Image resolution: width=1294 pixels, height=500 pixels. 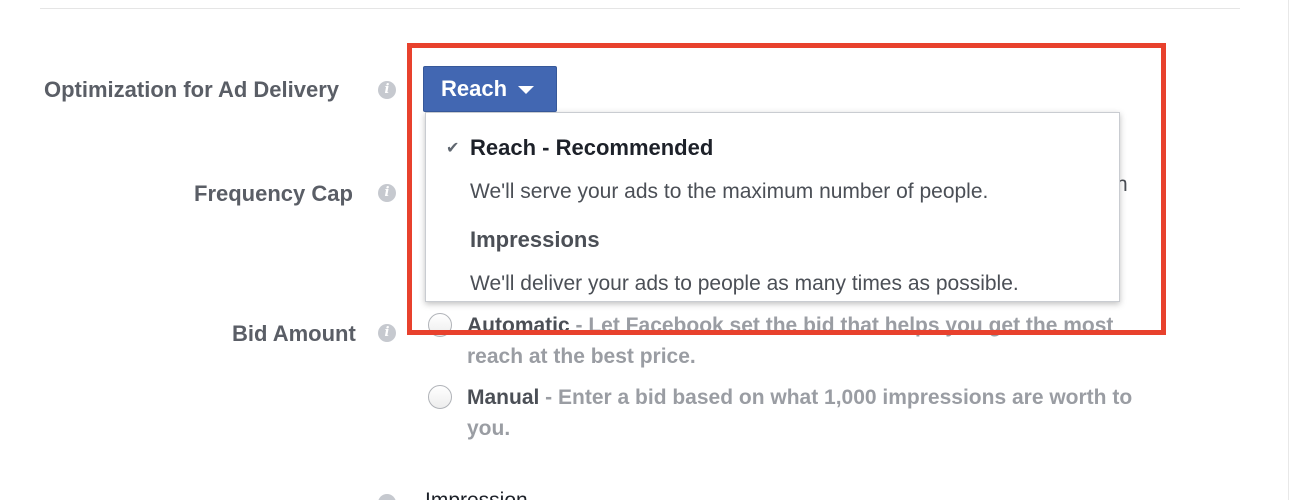 What do you see at coordinates (235, 493) in the screenshot?
I see `bottom-label-fragment` at bounding box center [235, 493].